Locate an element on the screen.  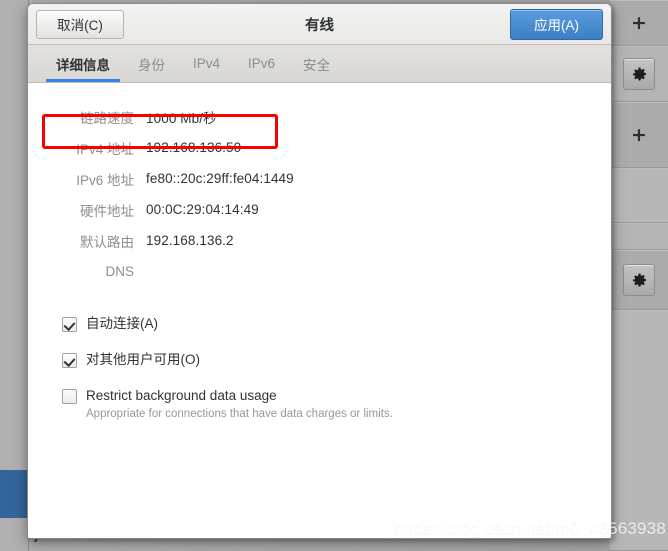
detail-row-hardware-address: 硬件地址 00:0C:29:04:14:49 is located at coordinates (173, 209).